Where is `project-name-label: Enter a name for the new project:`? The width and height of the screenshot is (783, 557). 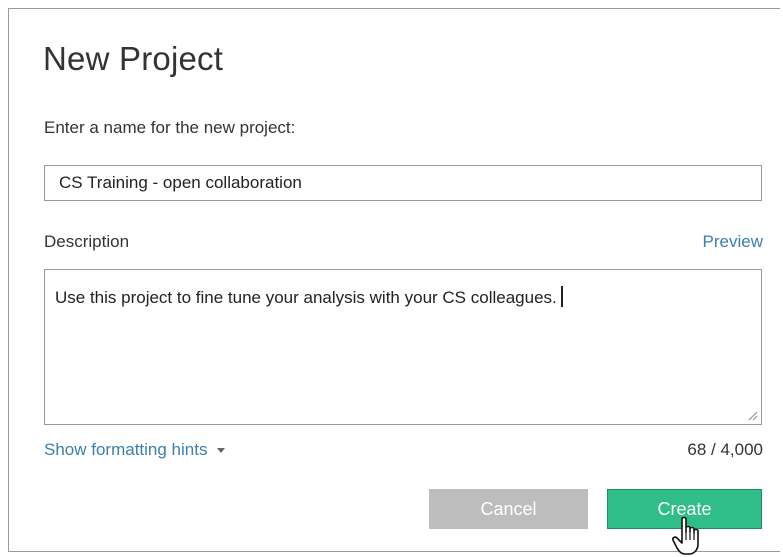
project-name-label: Enter a name for the new project: is located at coordinates (170, 127).